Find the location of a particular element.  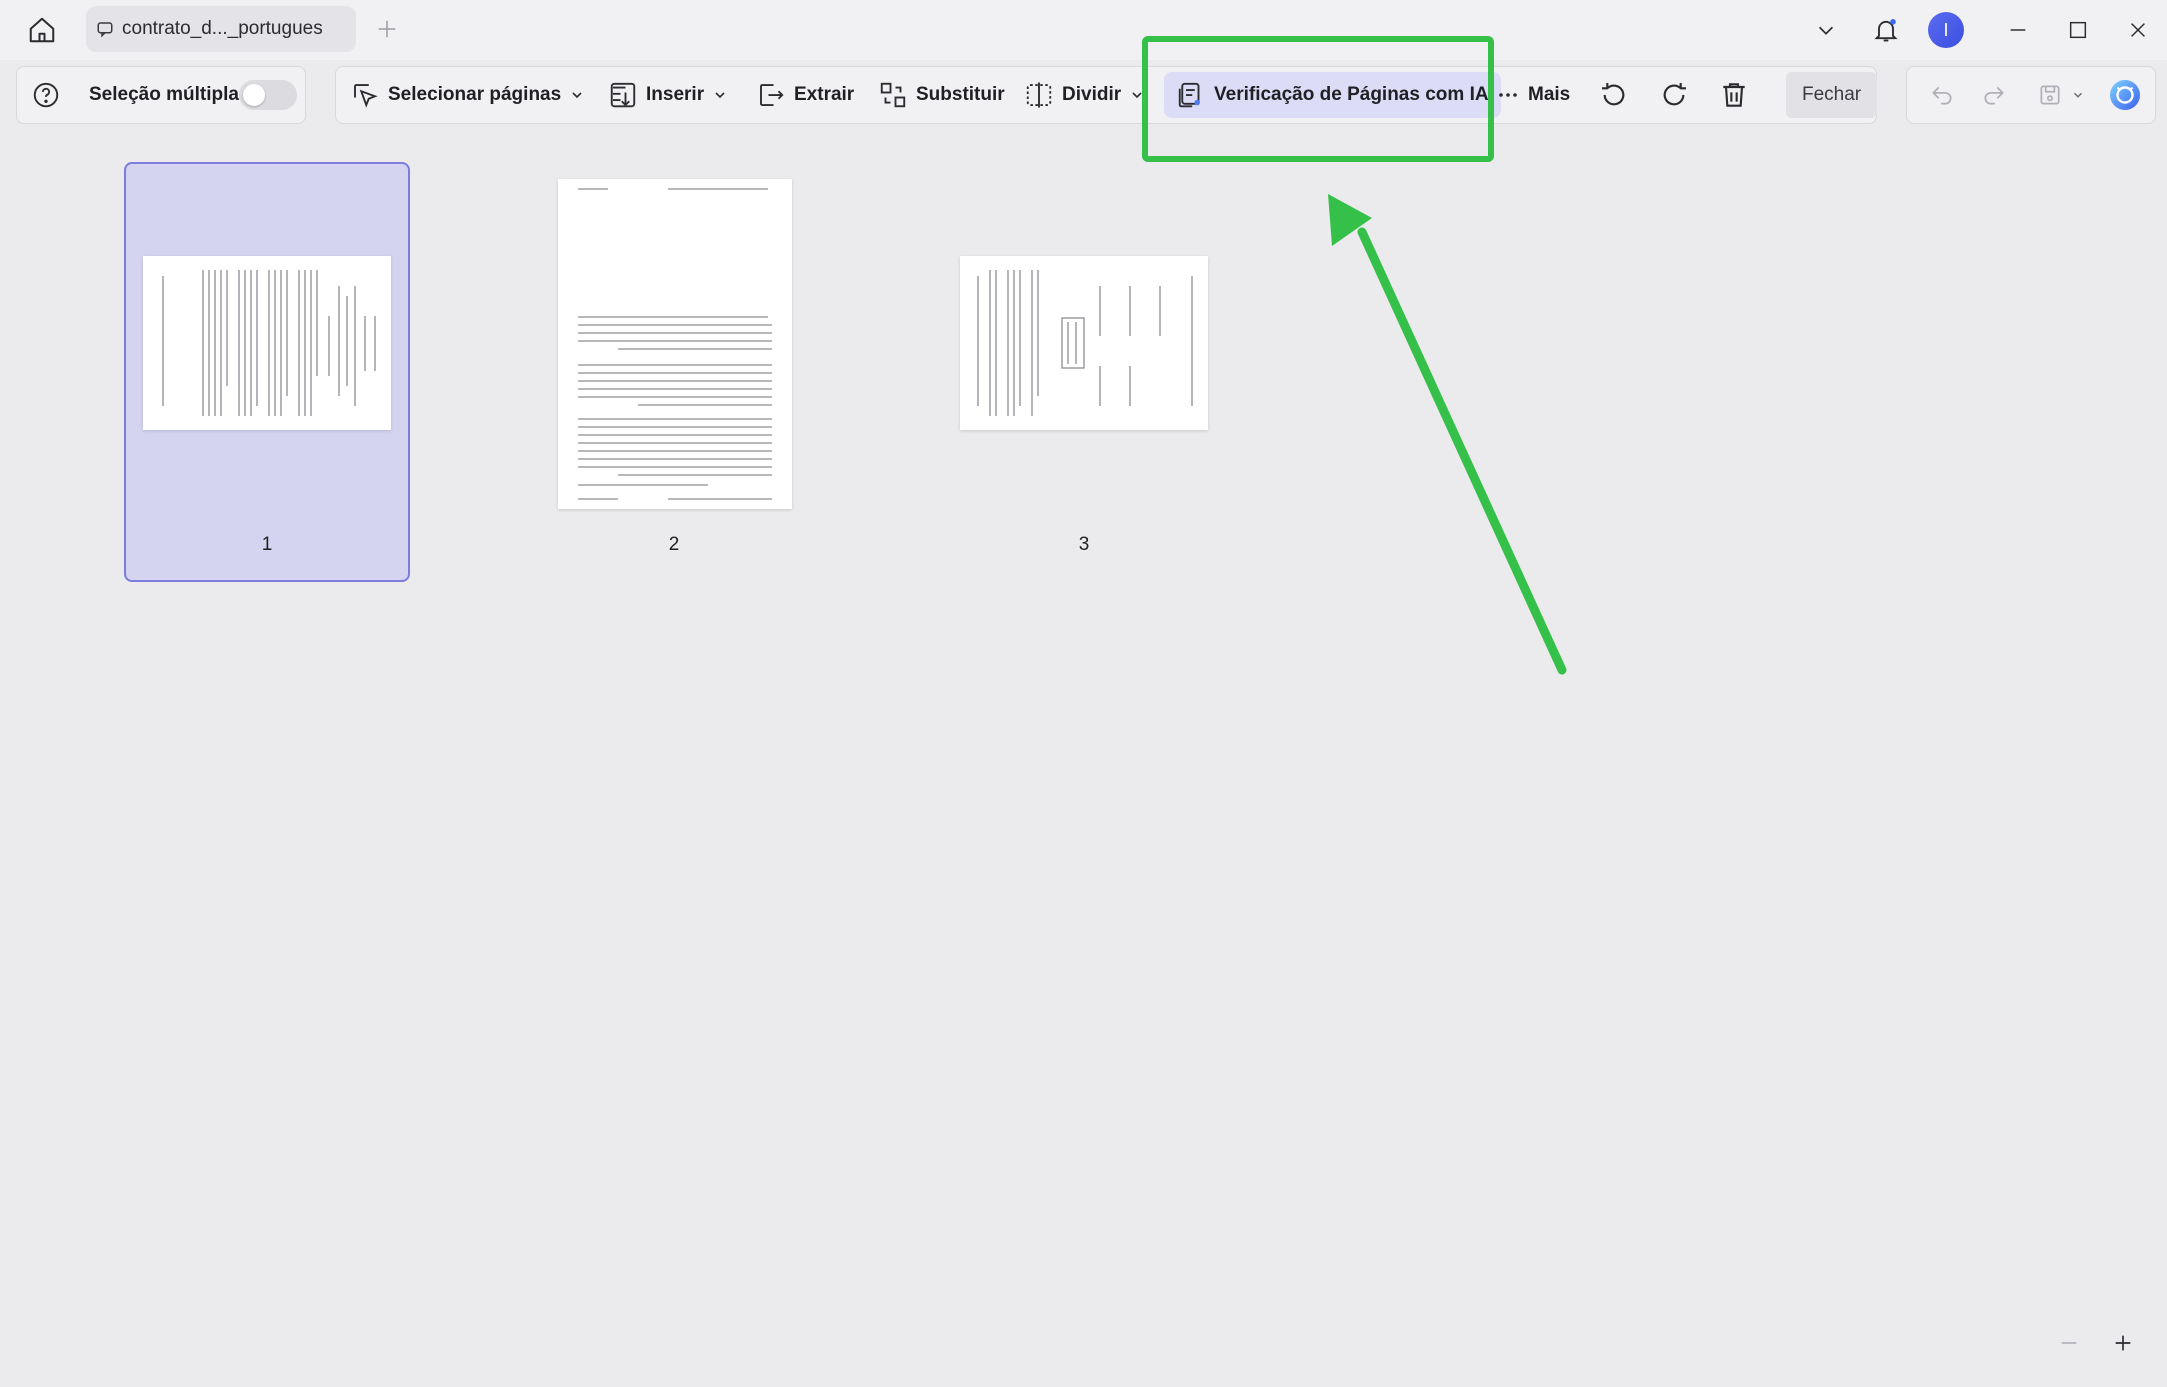

page-2-content is located at coordinates (675, 344).